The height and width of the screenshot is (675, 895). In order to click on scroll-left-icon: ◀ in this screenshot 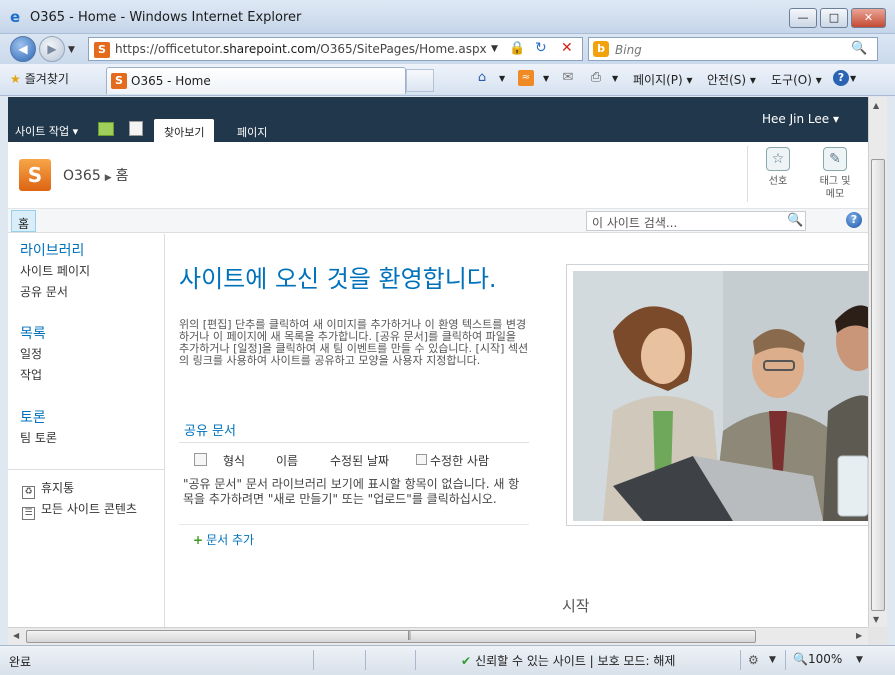, I will do `click(16, 635)`.